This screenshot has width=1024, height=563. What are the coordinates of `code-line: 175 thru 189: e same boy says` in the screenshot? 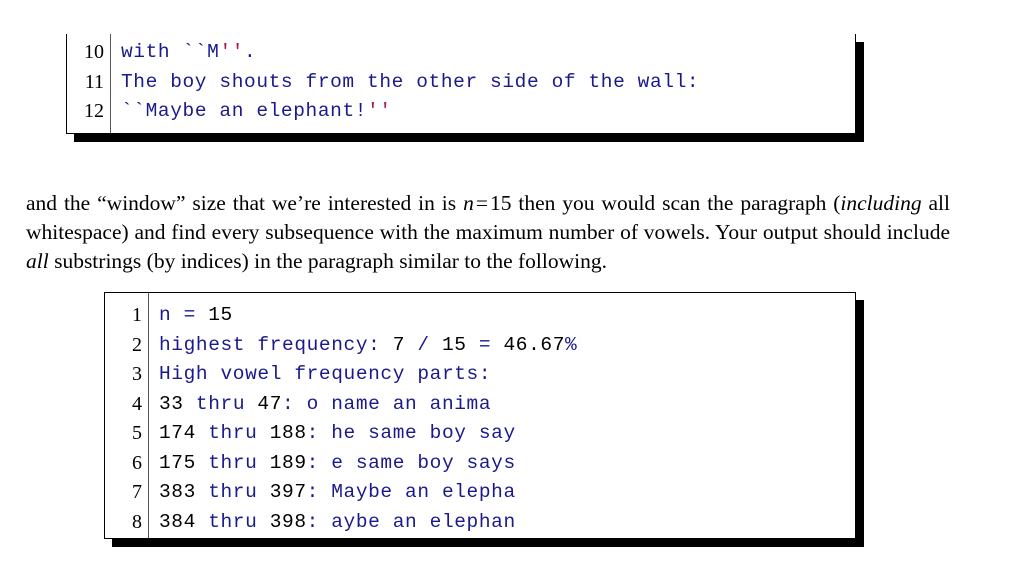 It's located at (507, 464).